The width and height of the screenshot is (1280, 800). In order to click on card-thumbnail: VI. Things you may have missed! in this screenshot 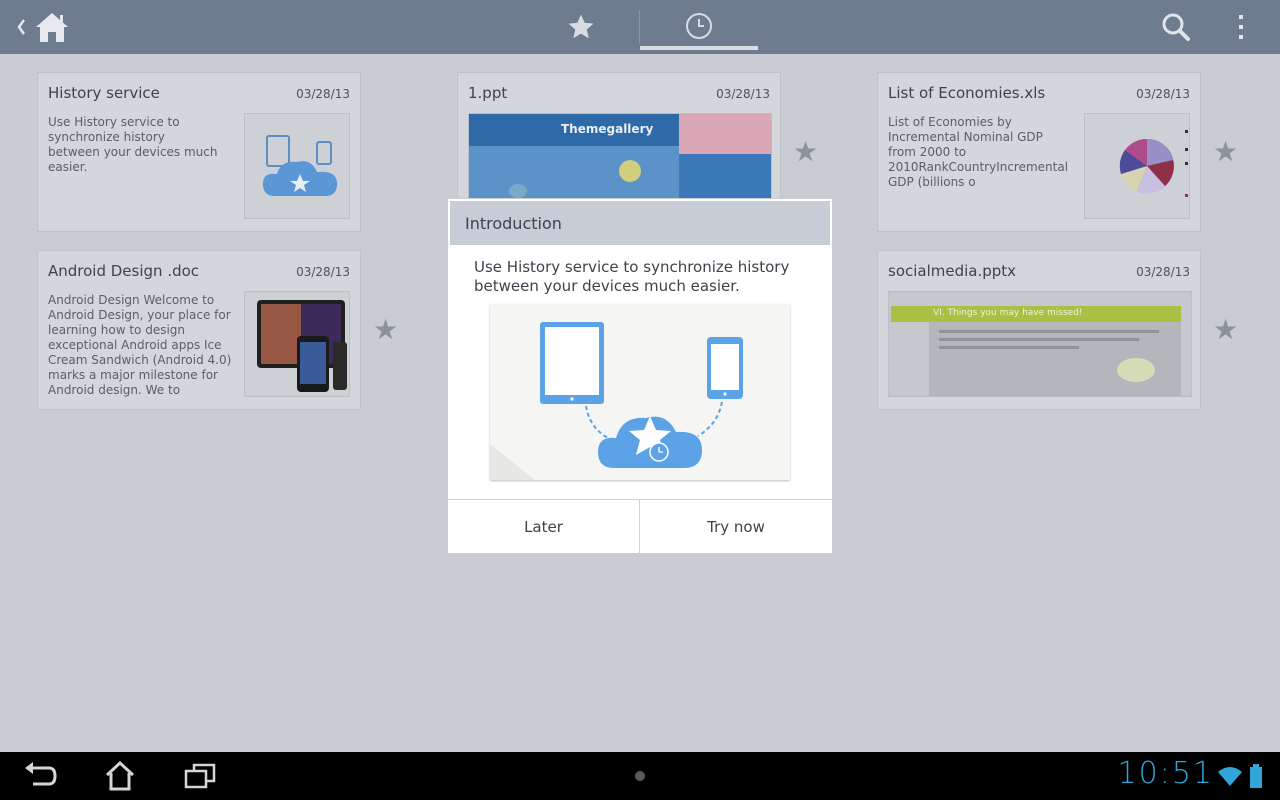, I will do `click(1040, 344)`.